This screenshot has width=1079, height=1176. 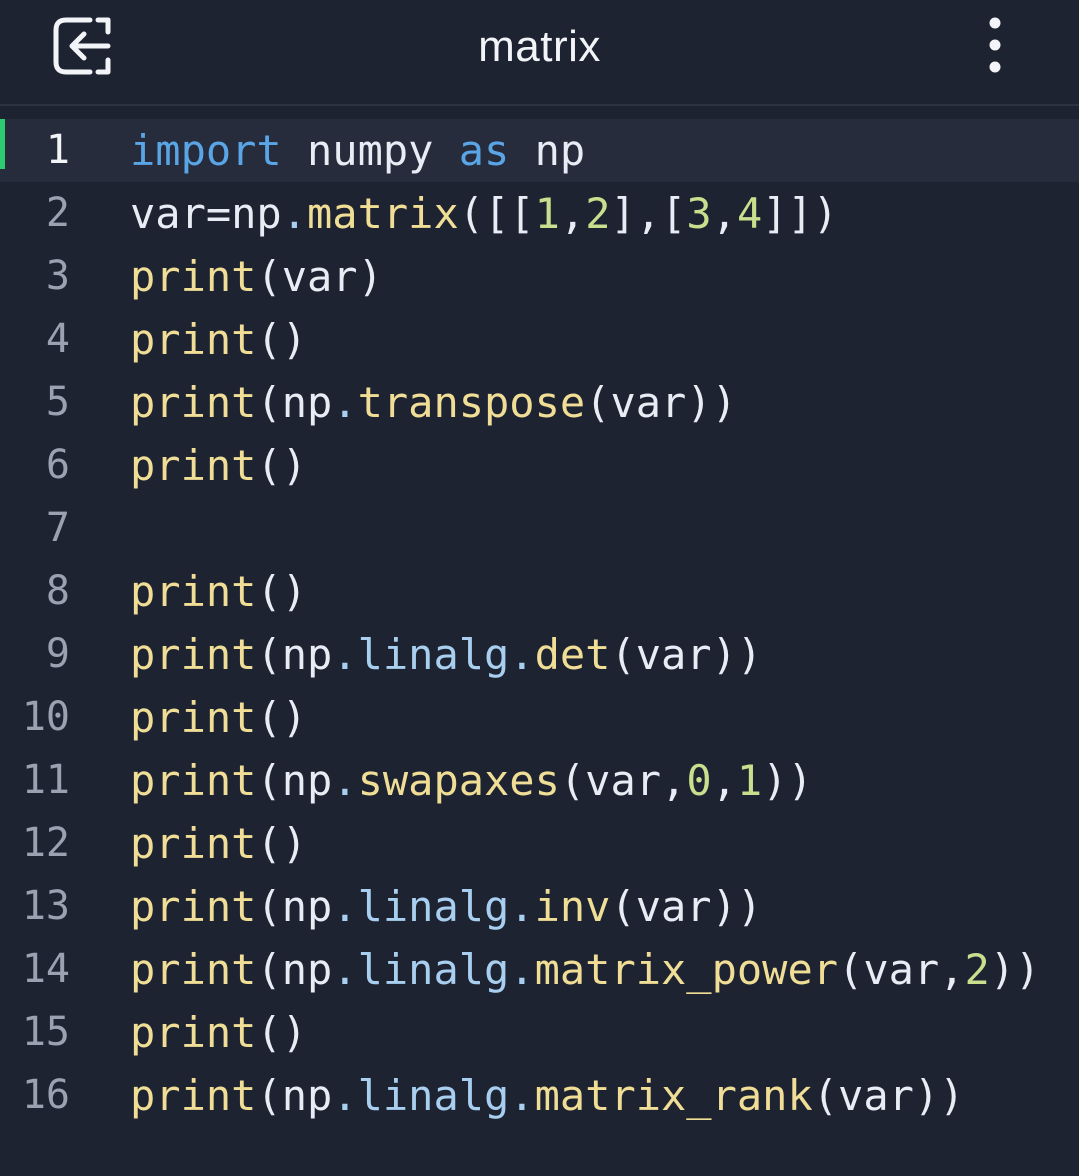 What do you see at coordinates (206, 150) in the screenshot?
I see `code-token: import` at bounding box center [206, 150].